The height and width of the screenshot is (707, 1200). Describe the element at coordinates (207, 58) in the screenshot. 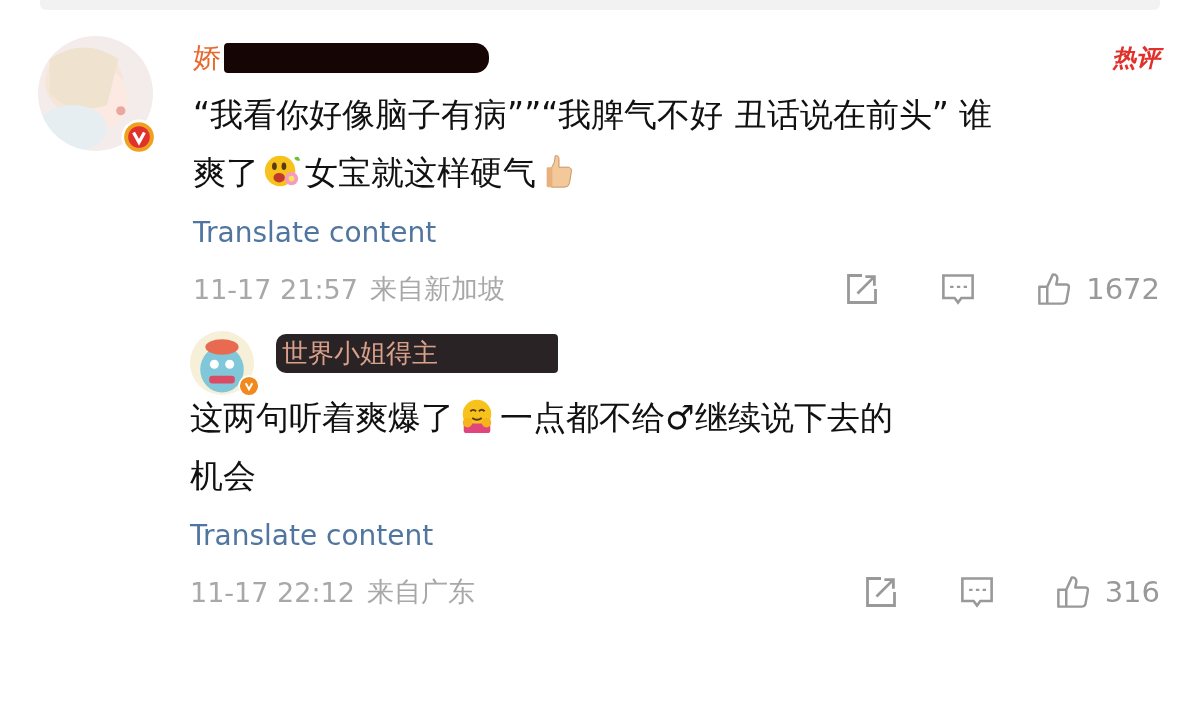

I see `username: 娇` at that location.